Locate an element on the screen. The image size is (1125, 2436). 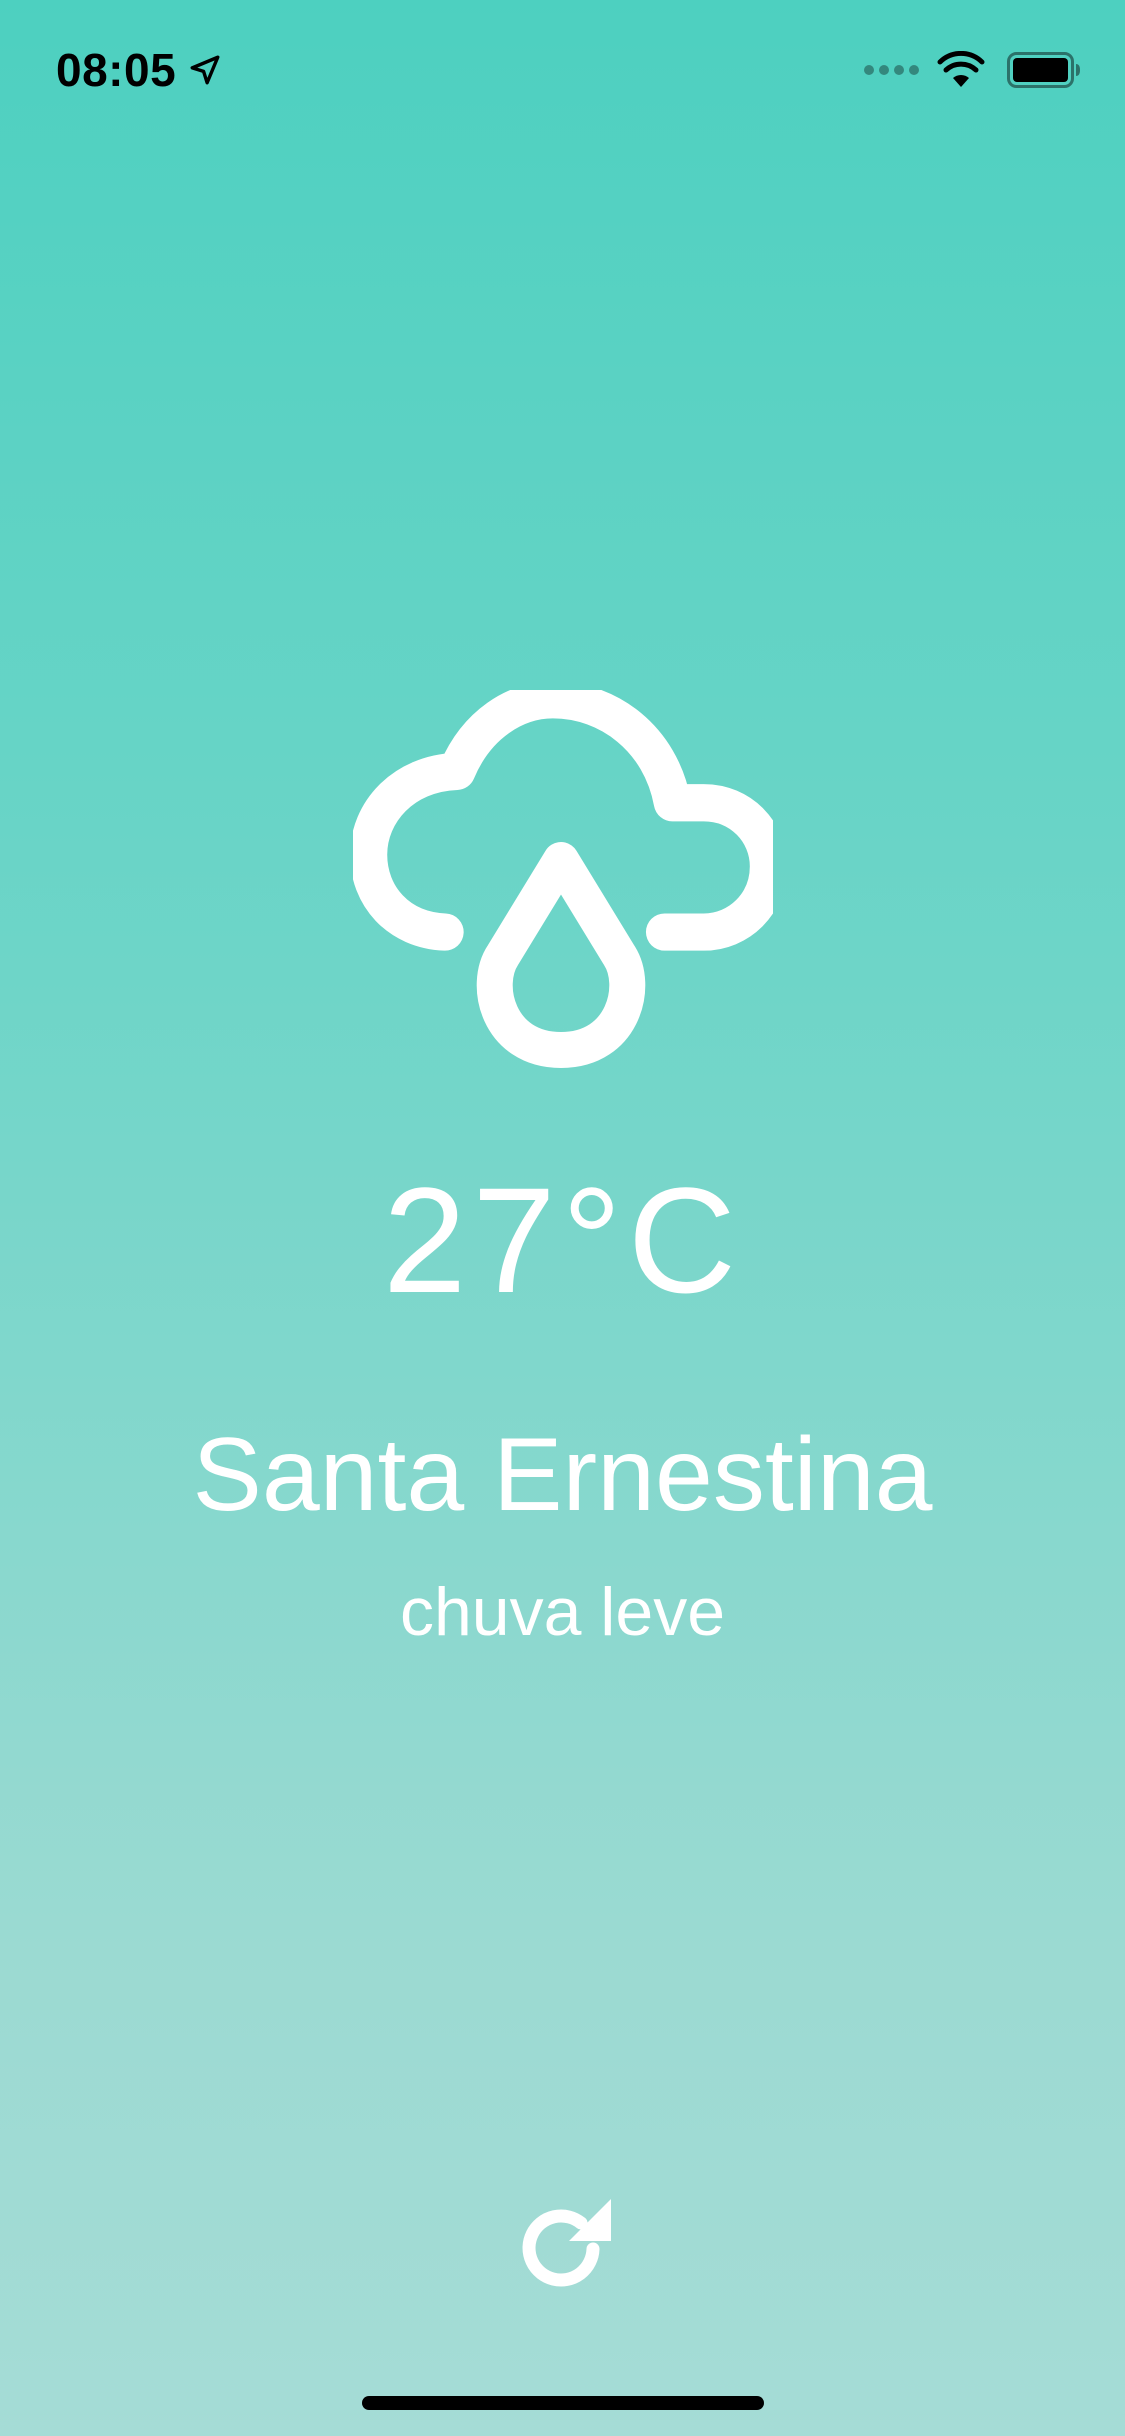
city-name: Santa Ernestina is located at coordinates (562, 1475).